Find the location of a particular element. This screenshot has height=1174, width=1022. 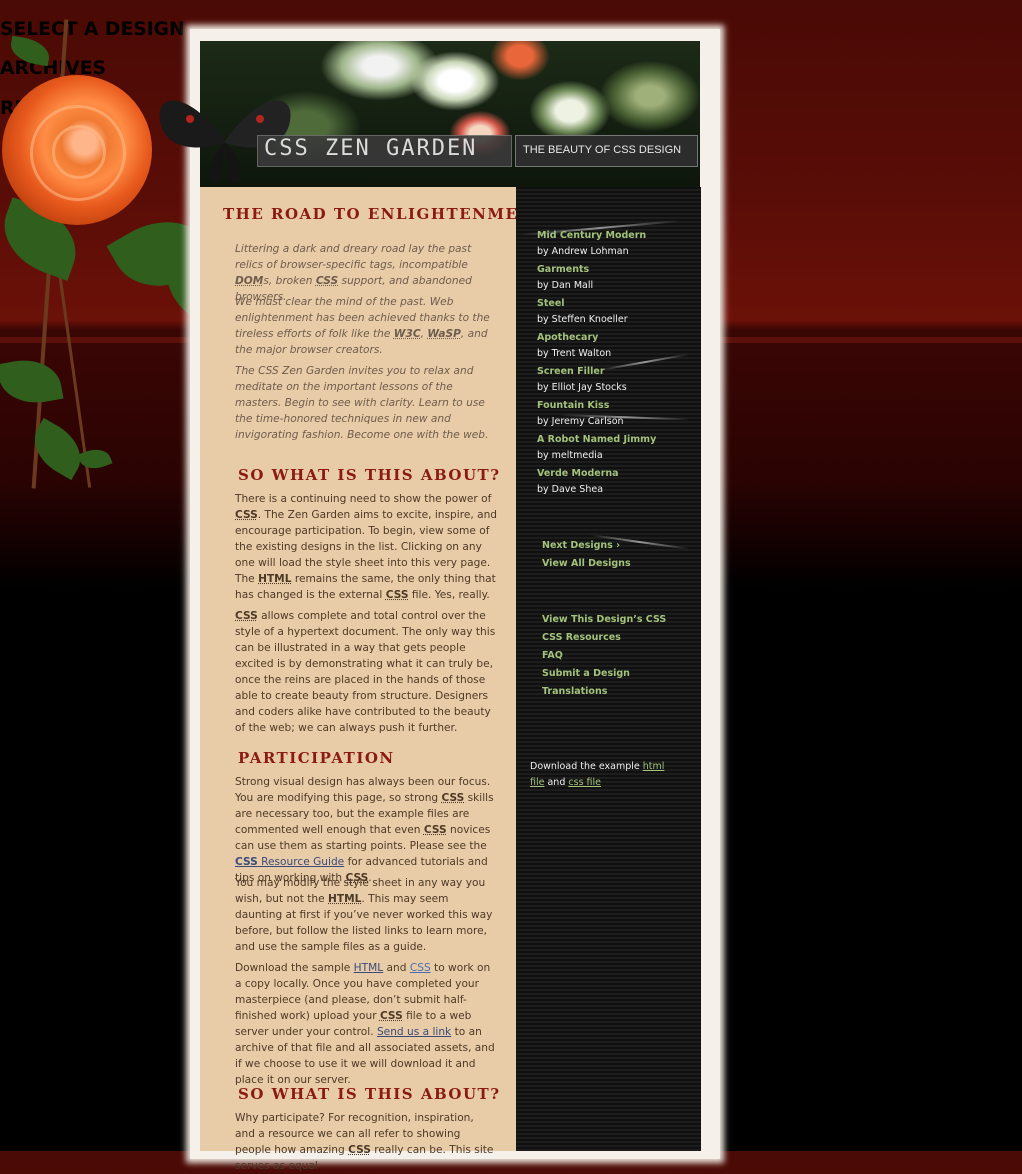

next-designs-link: Next Designs › is located at coordinates (581, 545).